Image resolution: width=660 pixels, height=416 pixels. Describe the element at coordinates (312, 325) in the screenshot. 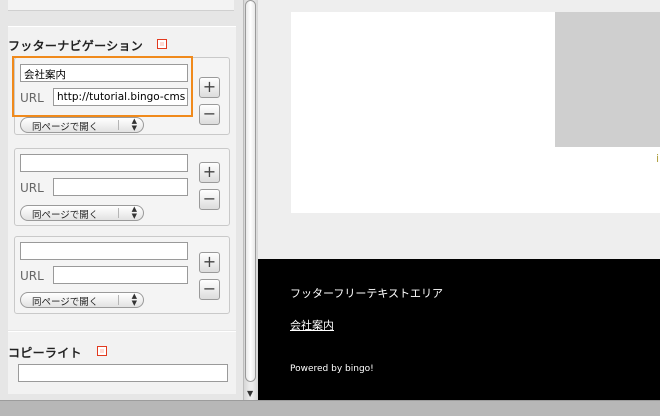

I see `footer-link: 会社案内` at that location.